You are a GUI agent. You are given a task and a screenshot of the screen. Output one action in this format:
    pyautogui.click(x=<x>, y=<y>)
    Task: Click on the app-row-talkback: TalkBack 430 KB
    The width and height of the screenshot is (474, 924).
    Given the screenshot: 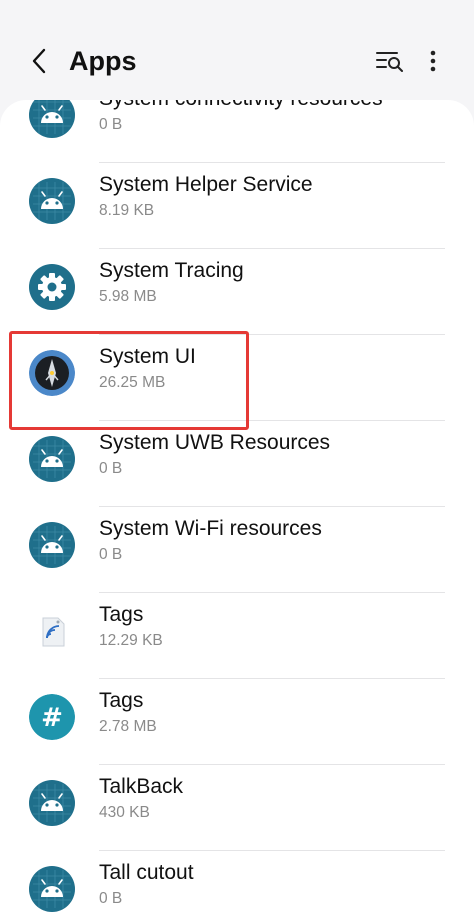 What is the action you would take?
    pyautogui.click(x=237, y=808)
    